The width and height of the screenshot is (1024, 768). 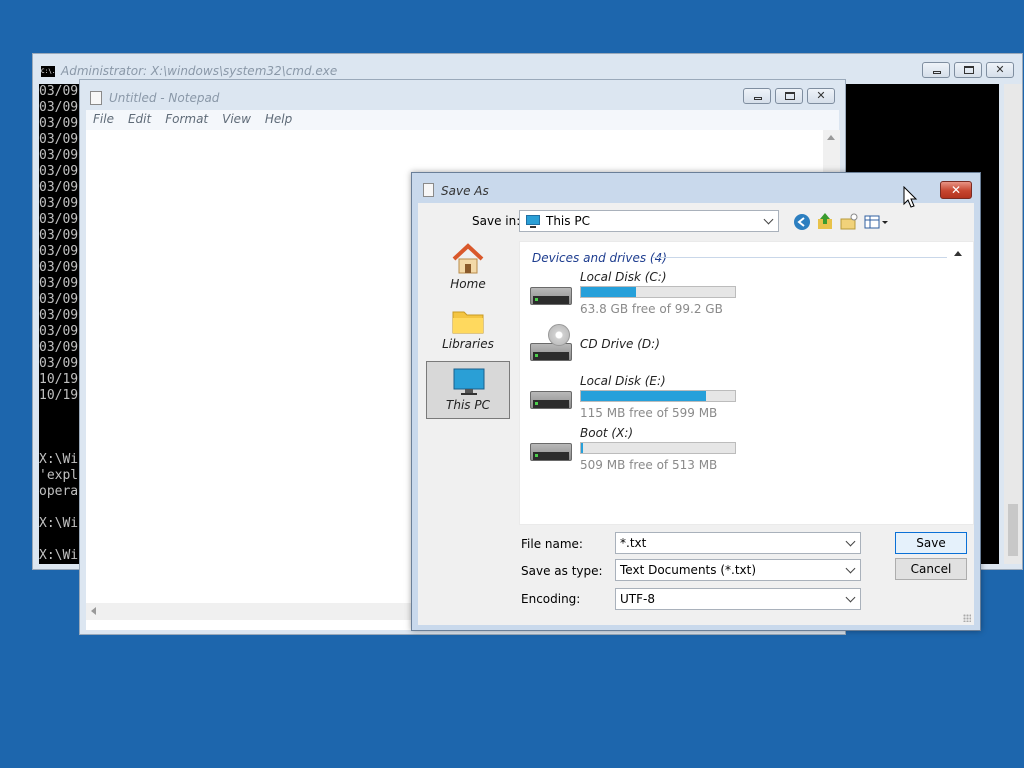 I want to click on back-icon, so click(x=802, y=222).